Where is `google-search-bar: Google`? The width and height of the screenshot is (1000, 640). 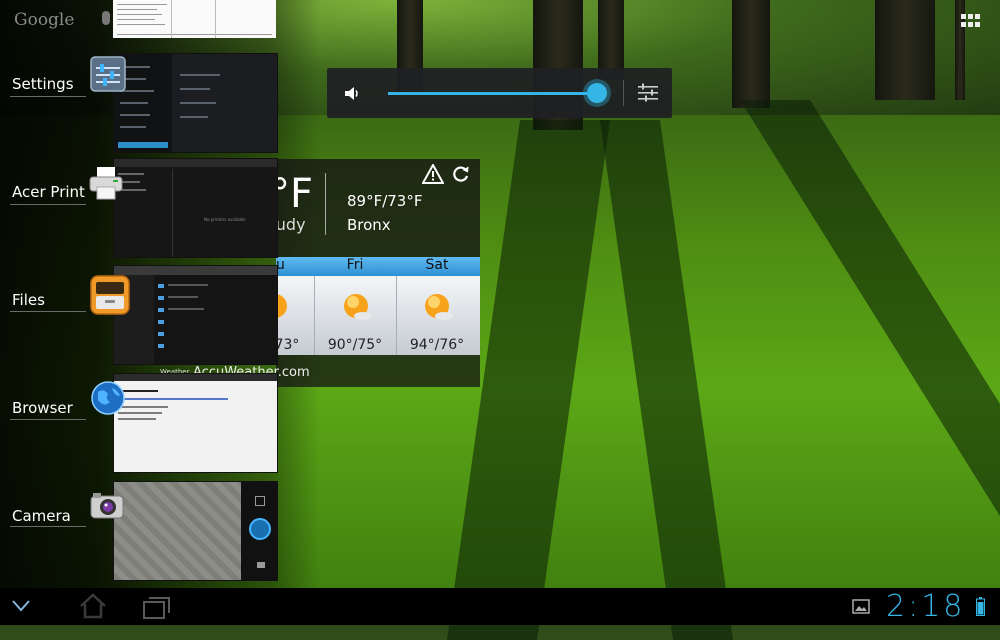 google-search-bar: Google is located at coordinates (44, 20).